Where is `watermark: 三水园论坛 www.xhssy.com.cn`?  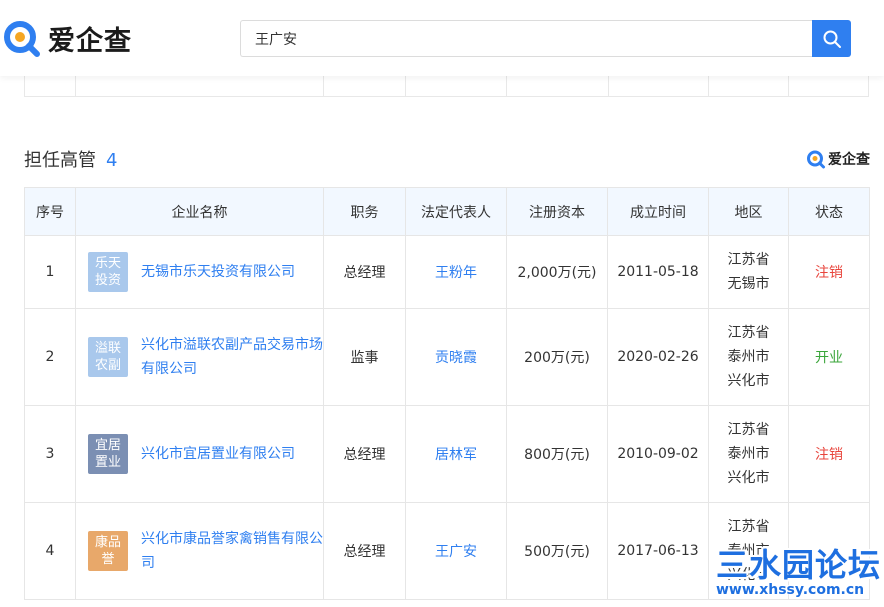 watermark: 三水园论坛 www.xhssy.com.cn is located at coordinates (798, 573).